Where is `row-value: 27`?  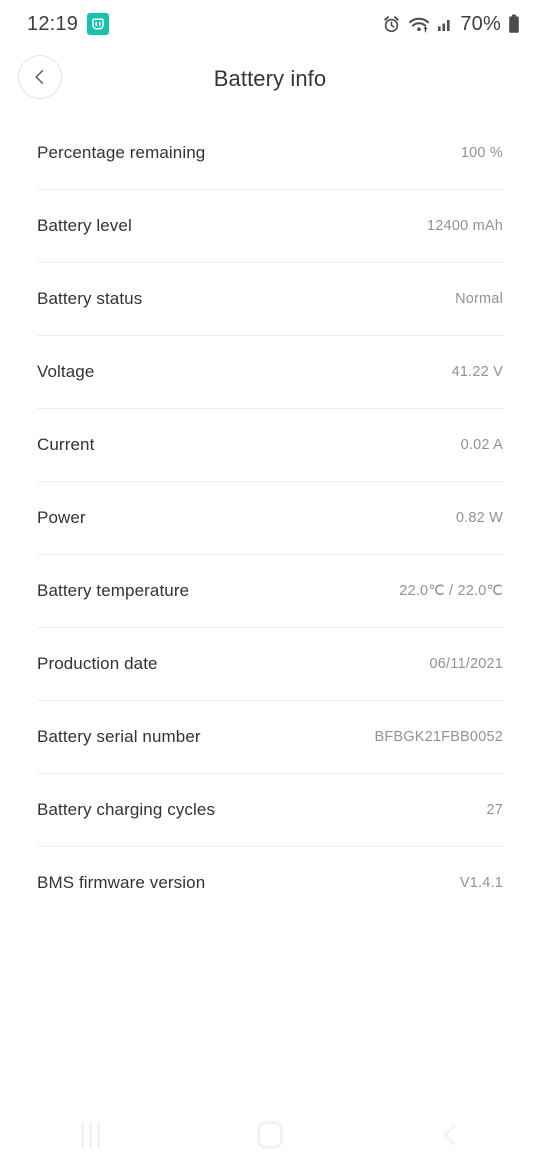 row-value: 27 is located at coordinates (494, 809).